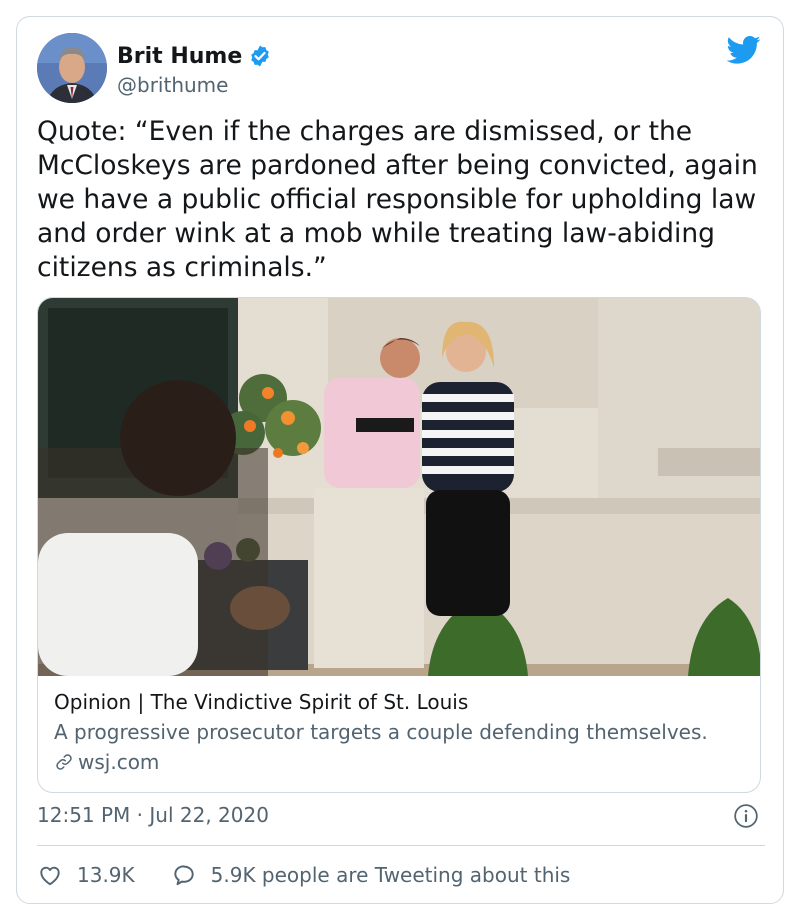 This screenshot has height=922, width=800. Describe the element at coordinates (401, 845) in the screenshot. I see `divider` at that location.